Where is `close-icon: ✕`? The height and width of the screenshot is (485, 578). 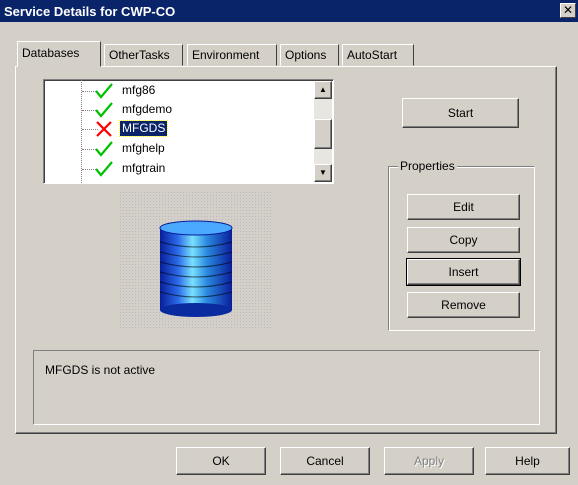
close-icon: ✕ is located at coordinates (568, 10).